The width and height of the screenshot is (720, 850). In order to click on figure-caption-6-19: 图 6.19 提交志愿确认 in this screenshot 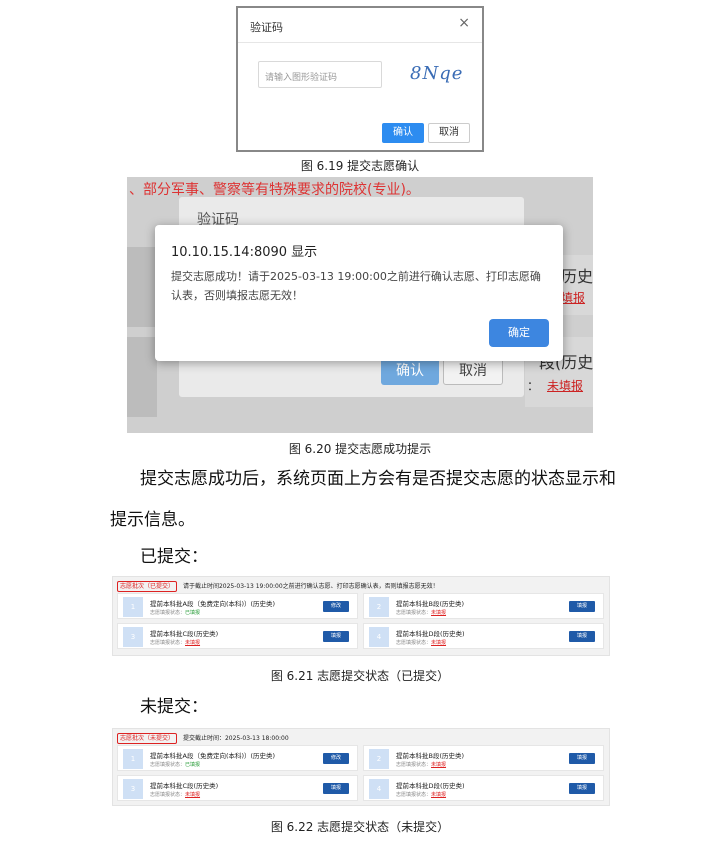, I will do `click(360, 166)`.